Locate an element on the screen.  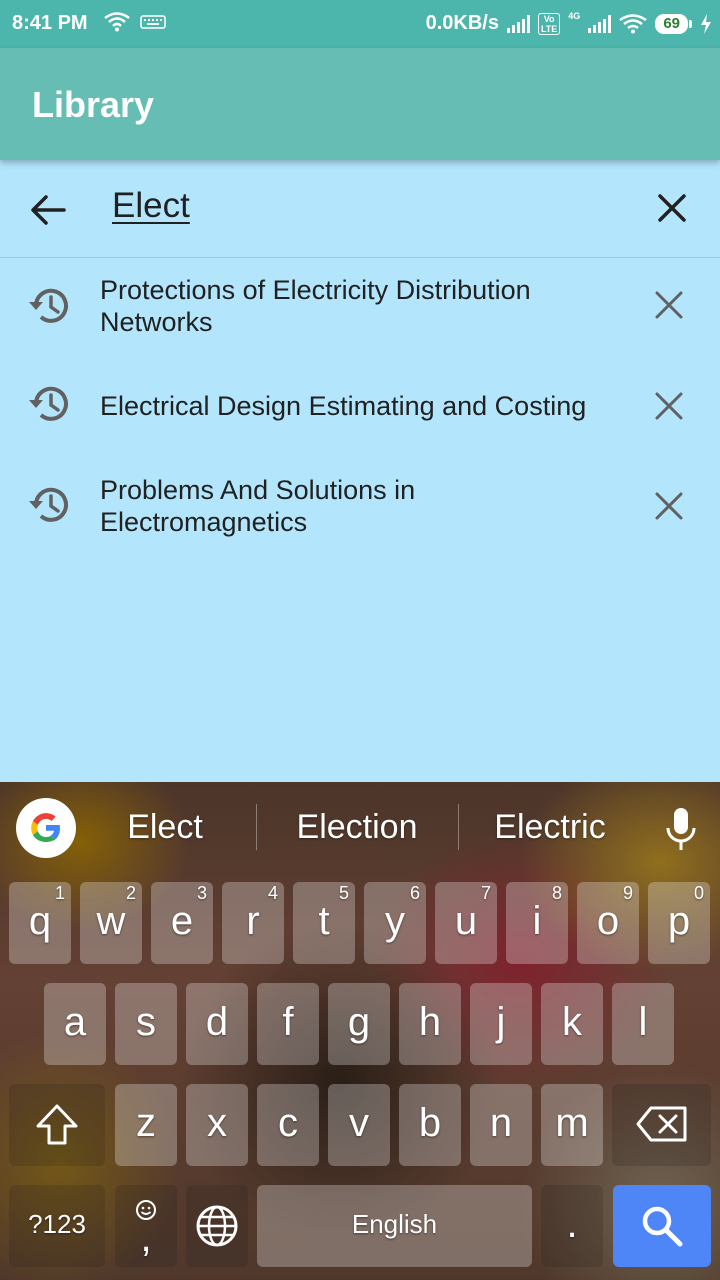
shift-icon is located at coordinates (57, 1124).